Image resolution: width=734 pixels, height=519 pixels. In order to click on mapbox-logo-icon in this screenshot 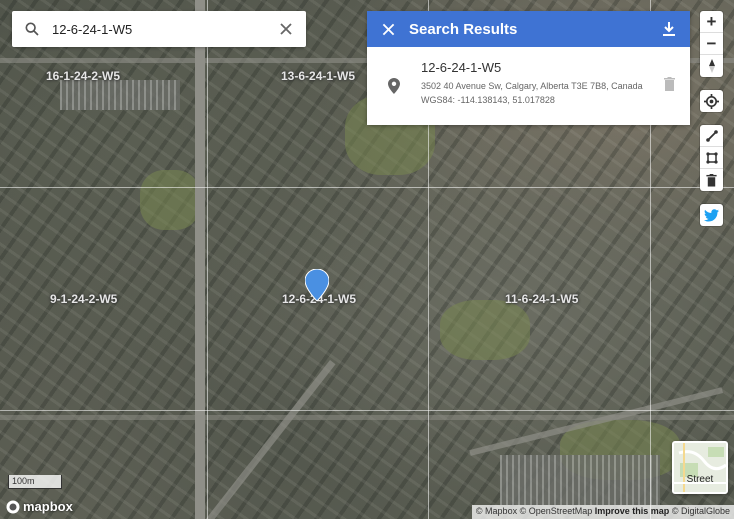, I will do `click(13, 506)`.